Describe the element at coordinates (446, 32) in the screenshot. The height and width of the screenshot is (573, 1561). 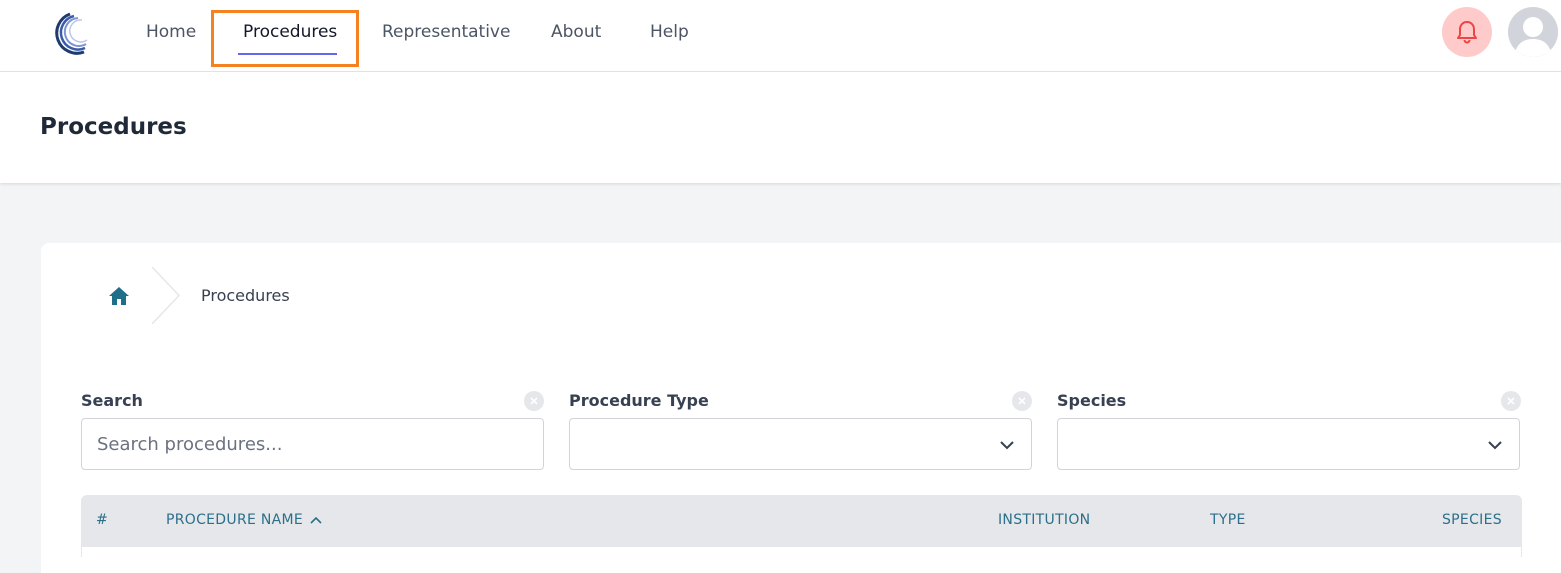
I see `nav-representative: Representative` at that location.